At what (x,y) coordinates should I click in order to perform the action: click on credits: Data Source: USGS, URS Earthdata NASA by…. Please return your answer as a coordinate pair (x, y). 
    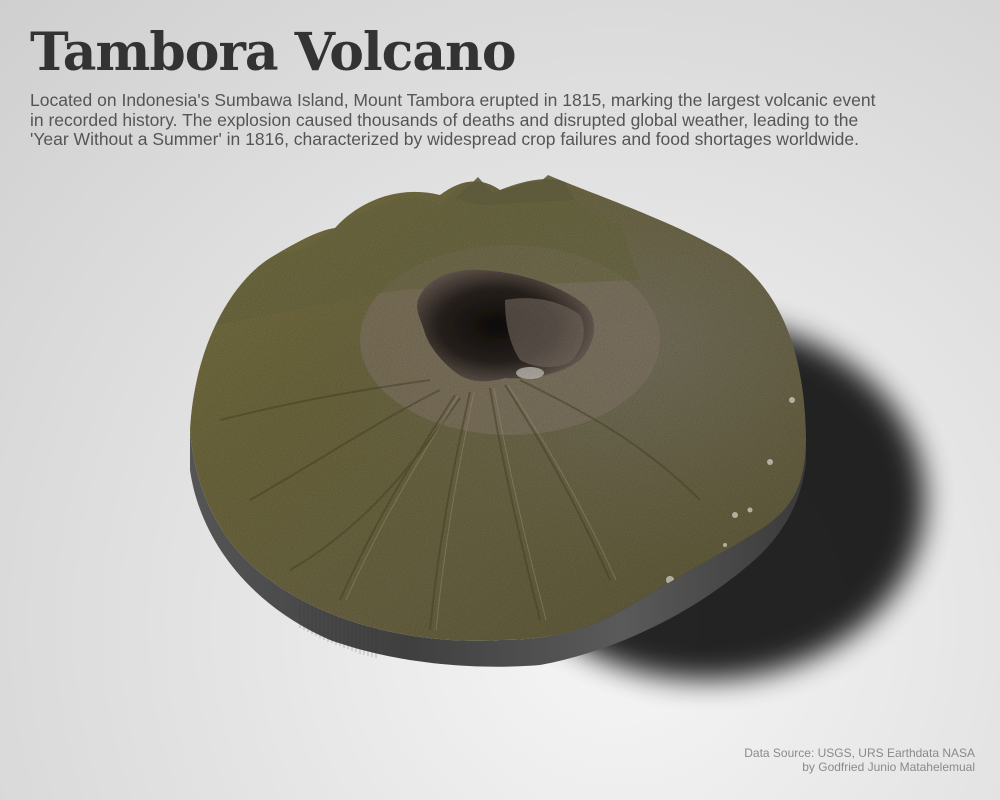
    Looking at the image, I should click on (859, 760).